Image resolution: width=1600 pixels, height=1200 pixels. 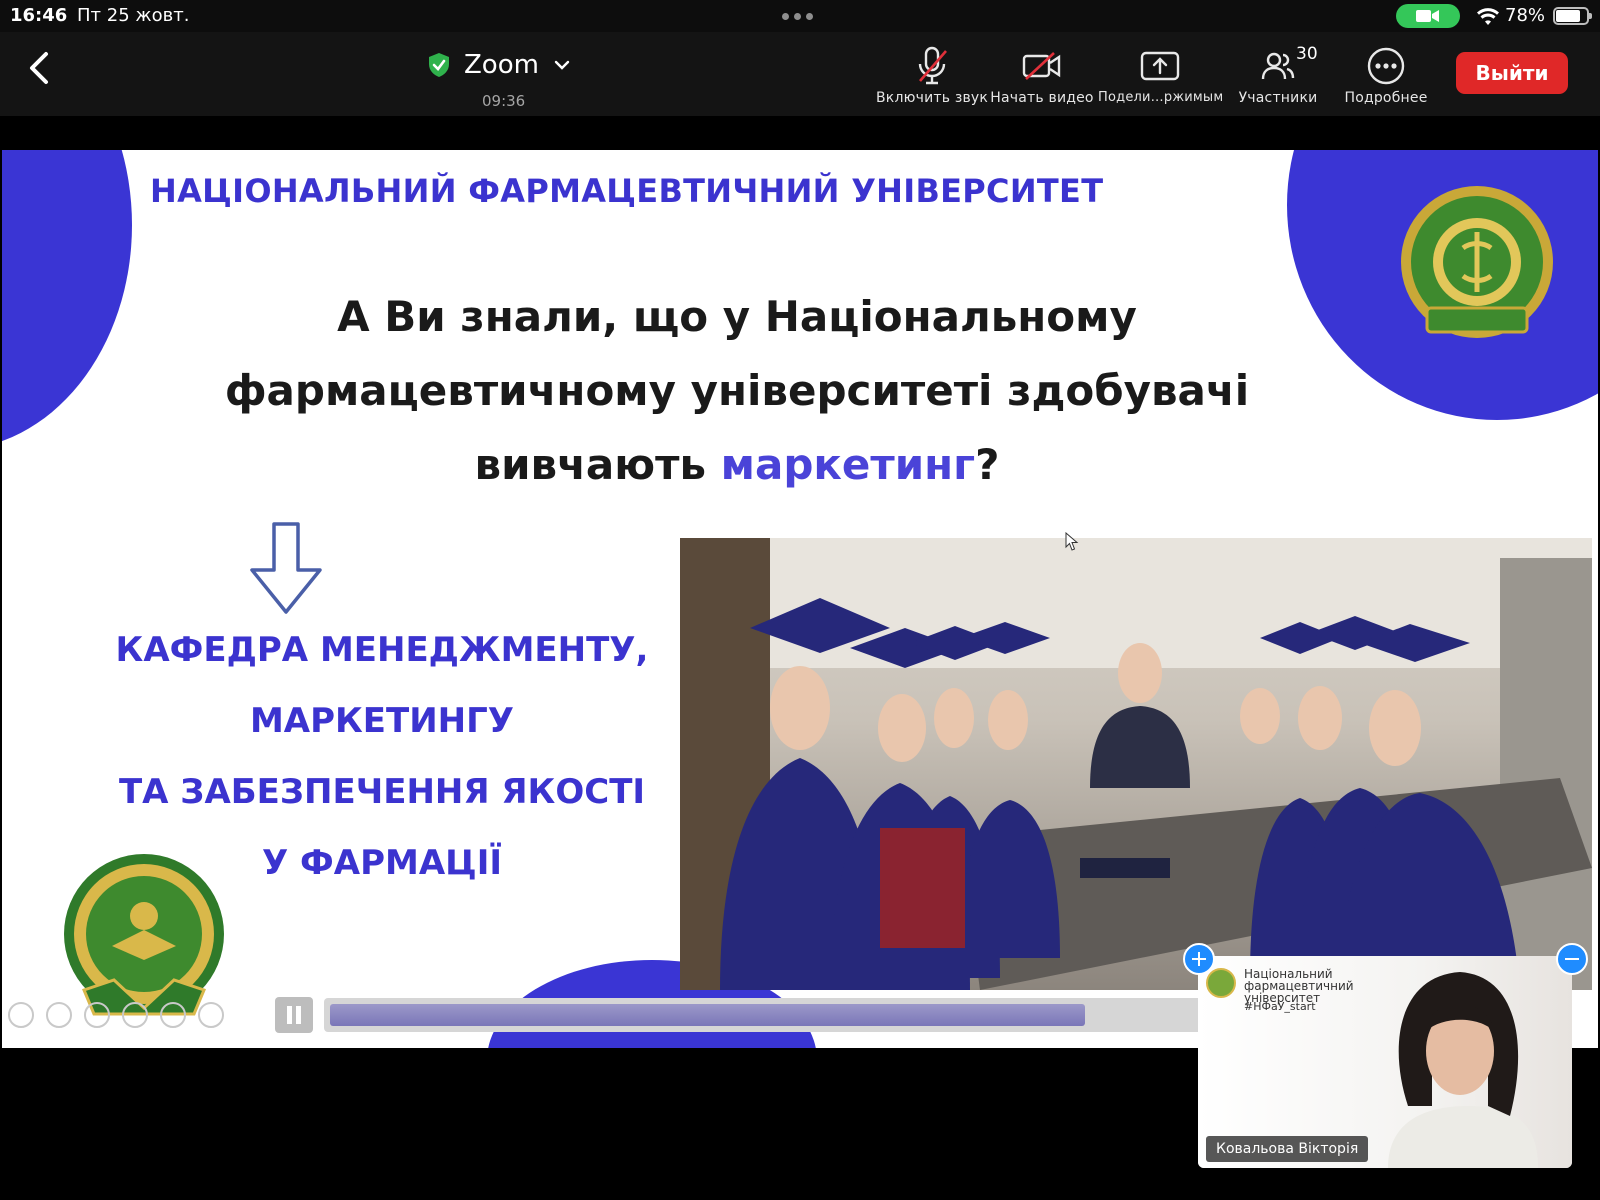 What do you see at coordinates (987, 464) in the screenshot?
I see `question-mark: ?` at bounding box center [987, 464].